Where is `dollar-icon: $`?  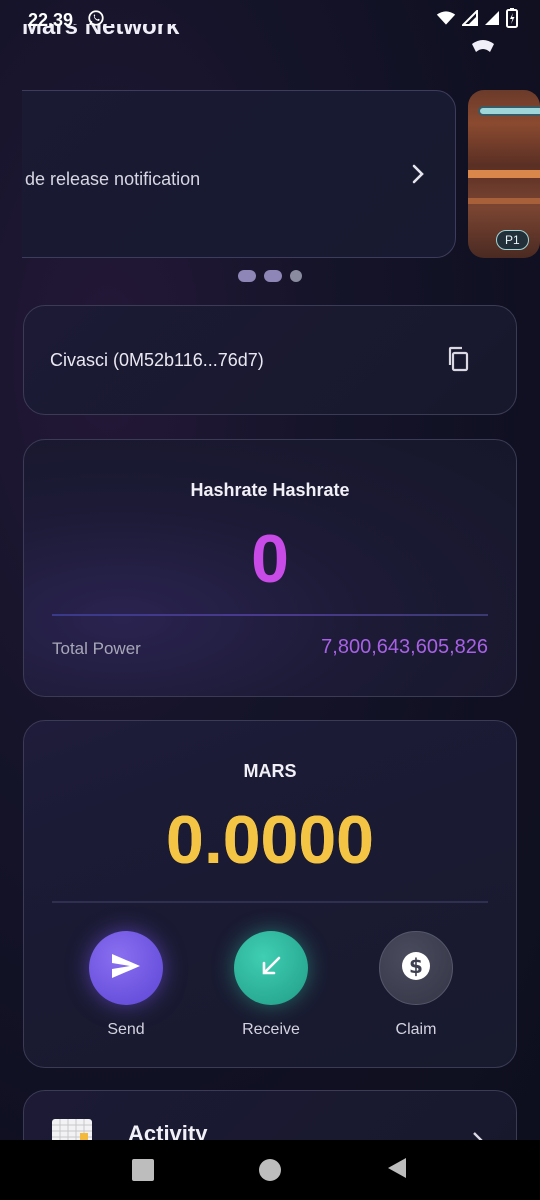
dollar-icon: $ is located at coordinates (416, 968).